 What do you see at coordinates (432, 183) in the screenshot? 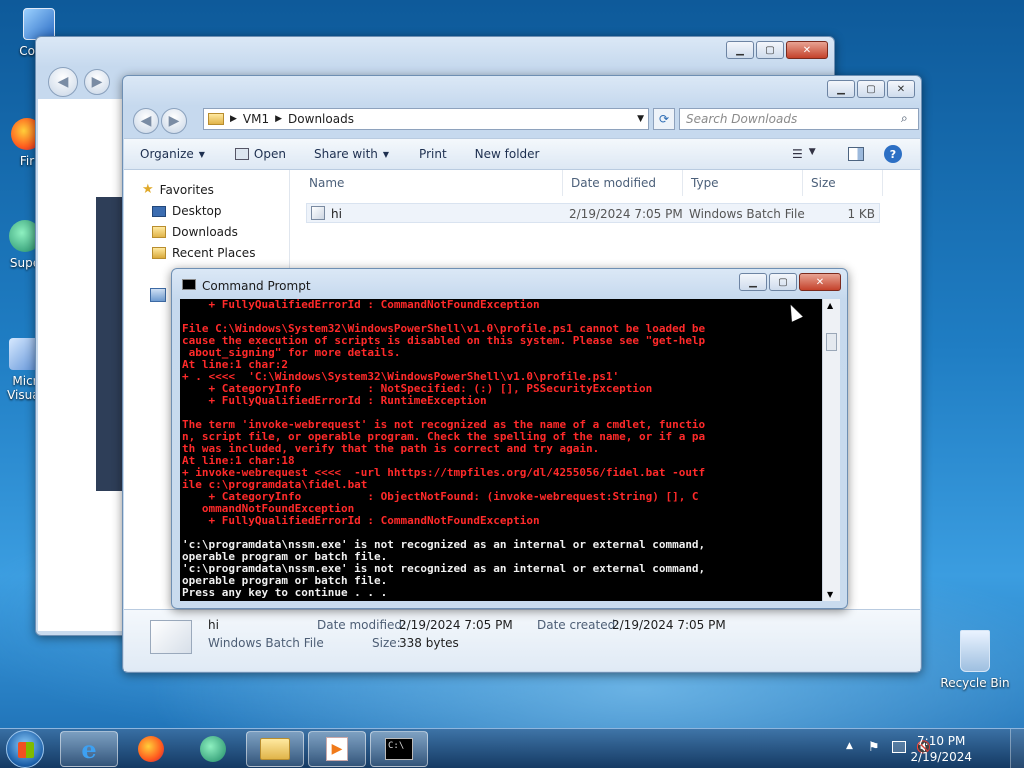
I see `column-name: Name` at bounding box center [432, 183].